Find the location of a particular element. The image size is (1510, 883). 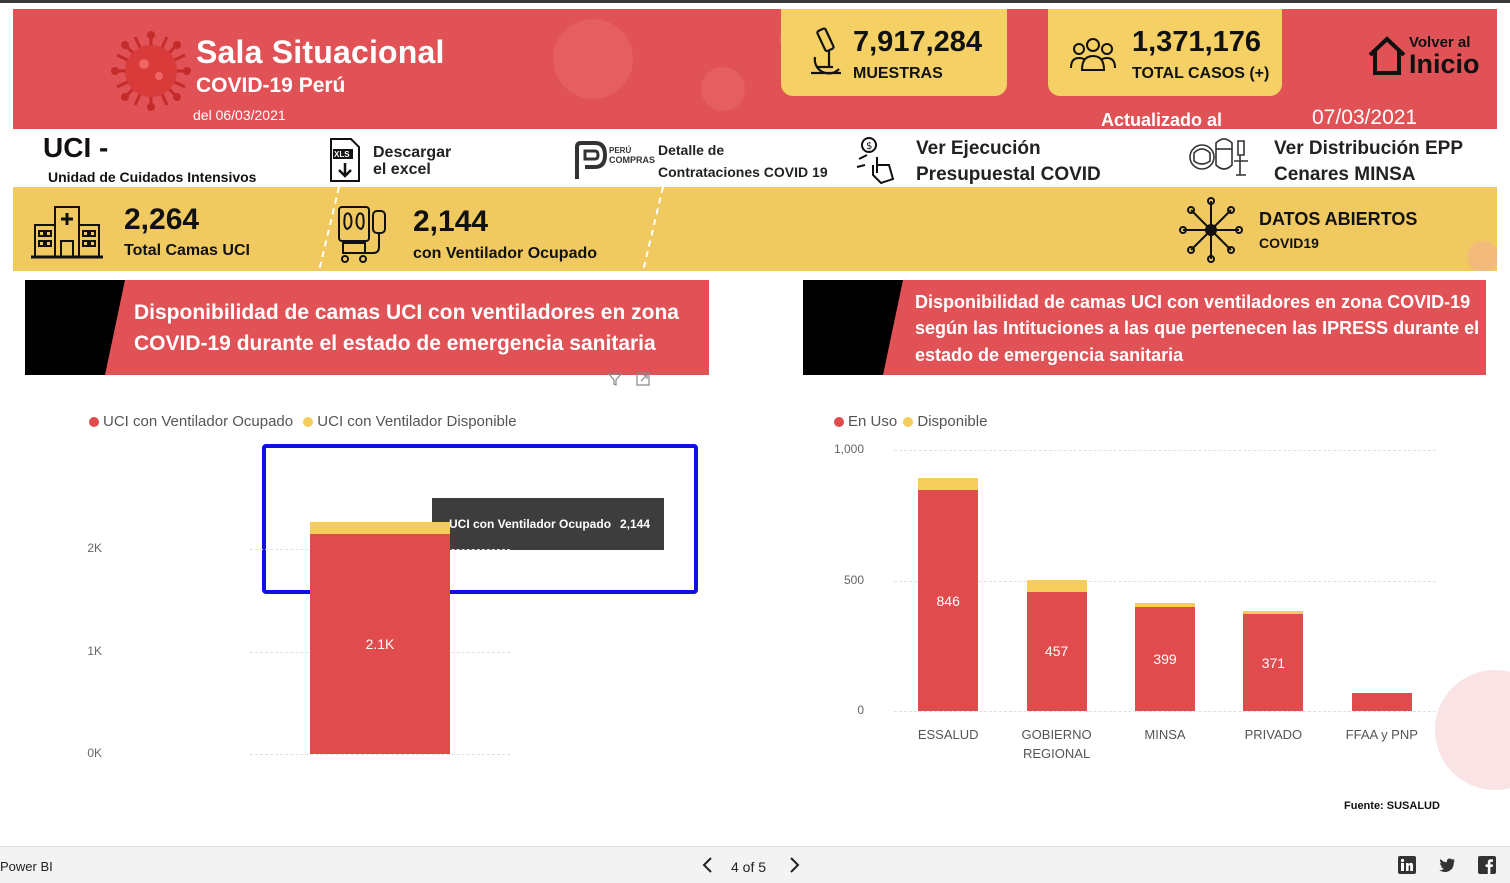

ventilador-ocupado-label: con Ventilador Ocupado is located at coordinates (505, 253).